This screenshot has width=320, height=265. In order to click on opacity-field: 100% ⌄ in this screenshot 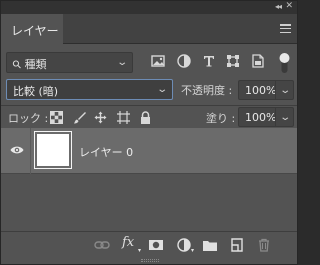, I will do `click(266, 90)`.